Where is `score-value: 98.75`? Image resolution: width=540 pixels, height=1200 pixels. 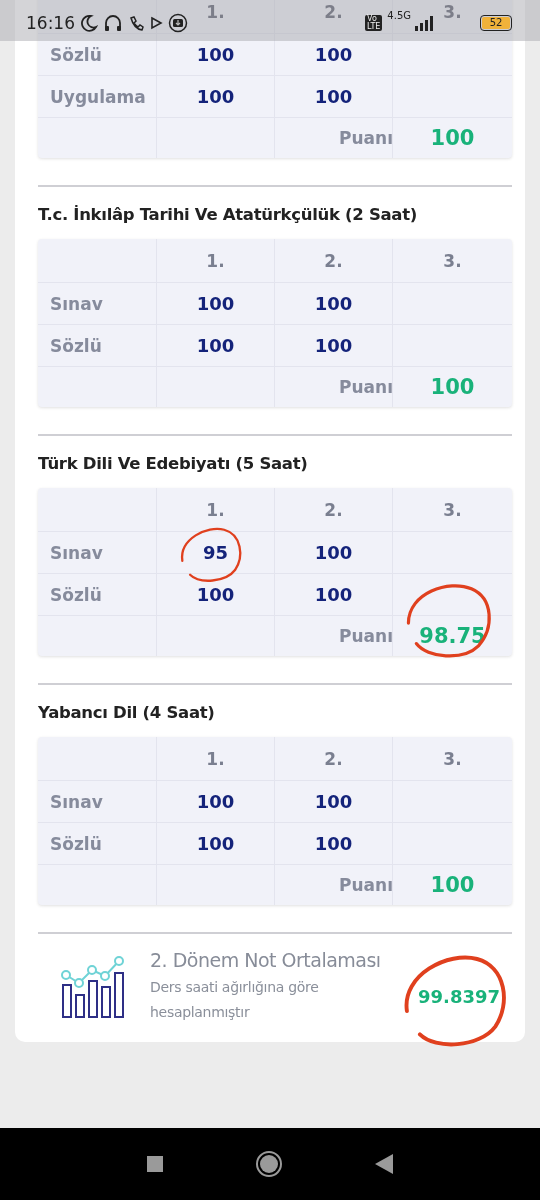
score-value: 98.75 is located at coordinates (452, 636).